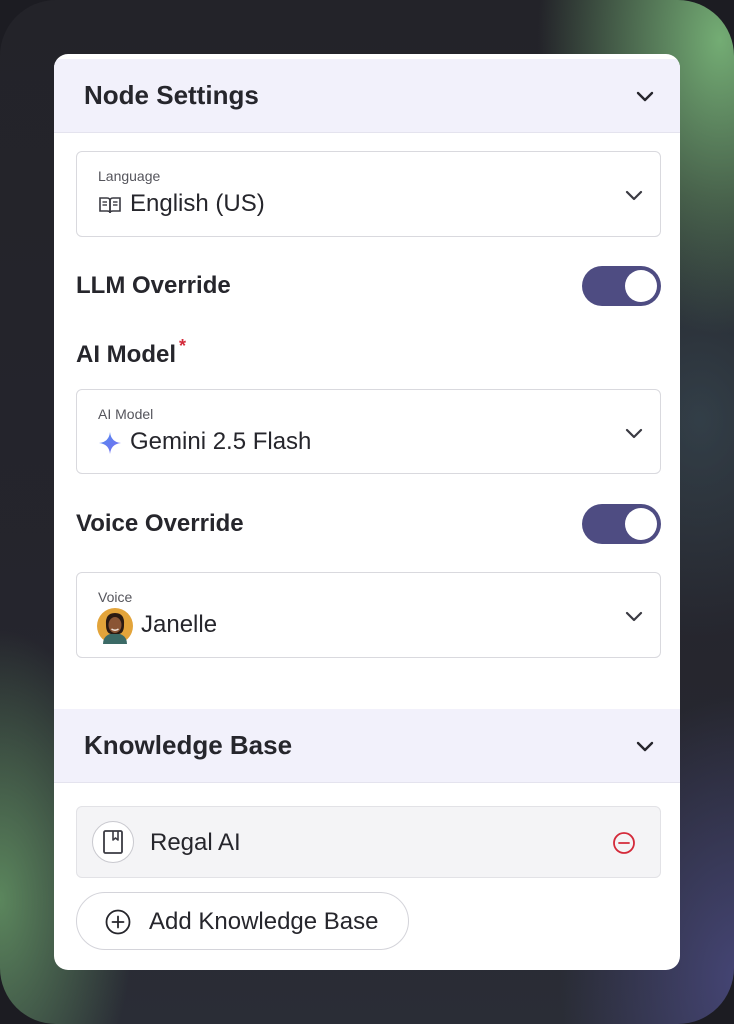 The image size is (734, 1024). Describe the element at coordinates (126, 414) in the screenshot. I see `ai-model-label: AI Model` at that location.